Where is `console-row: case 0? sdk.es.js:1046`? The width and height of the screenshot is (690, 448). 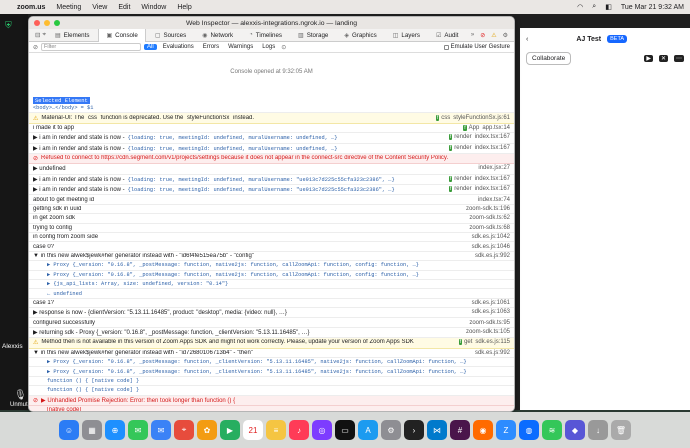
console-row: case 0? sdk.es.js:1046 is located at coordinates (271, 247).